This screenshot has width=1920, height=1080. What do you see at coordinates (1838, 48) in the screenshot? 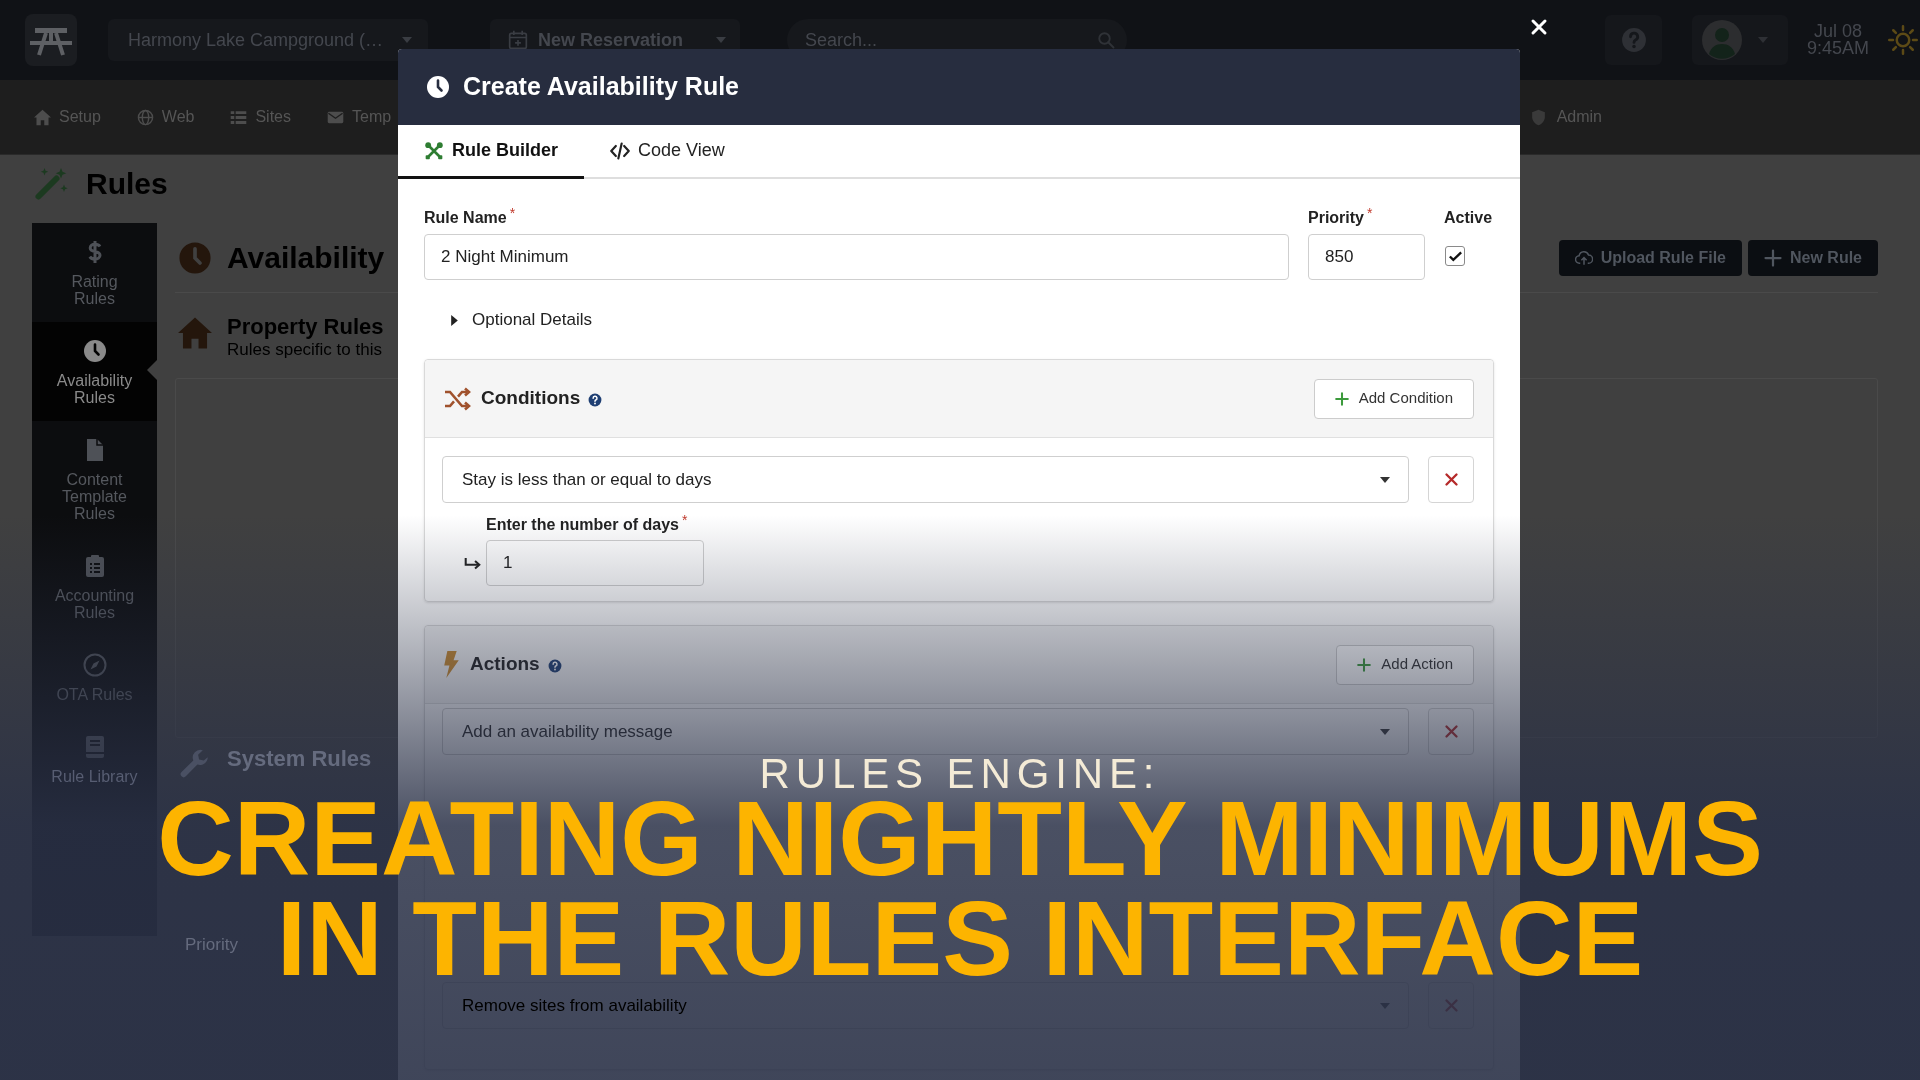
I see `time-text: 9:45AM` at bounding box center [1838, 48].